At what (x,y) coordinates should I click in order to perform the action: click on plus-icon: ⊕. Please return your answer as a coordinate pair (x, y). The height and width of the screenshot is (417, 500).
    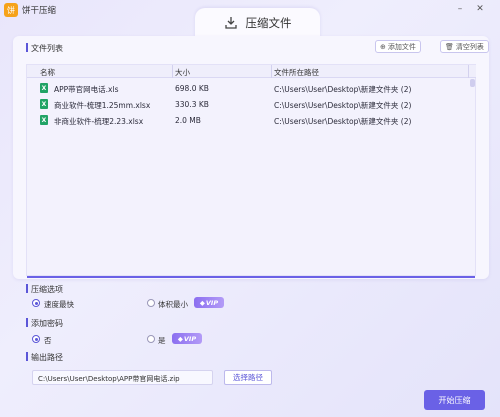
    Looking at the image, I should click on (383, 46).